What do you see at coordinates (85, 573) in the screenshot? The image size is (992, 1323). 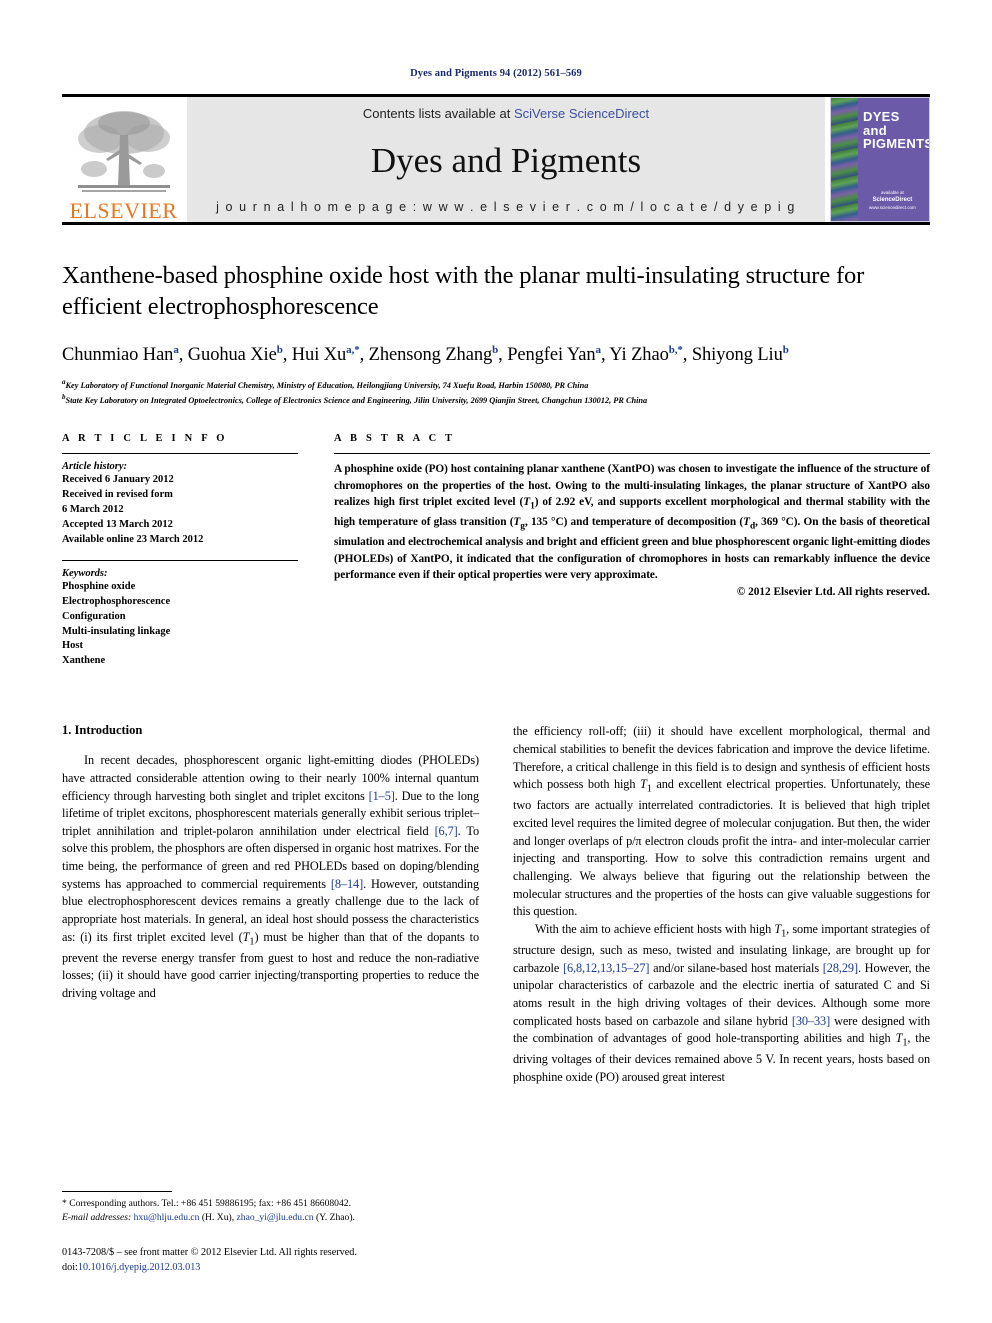 I see `keywords-heading: Keywords:` at bounding box center [85, 573].